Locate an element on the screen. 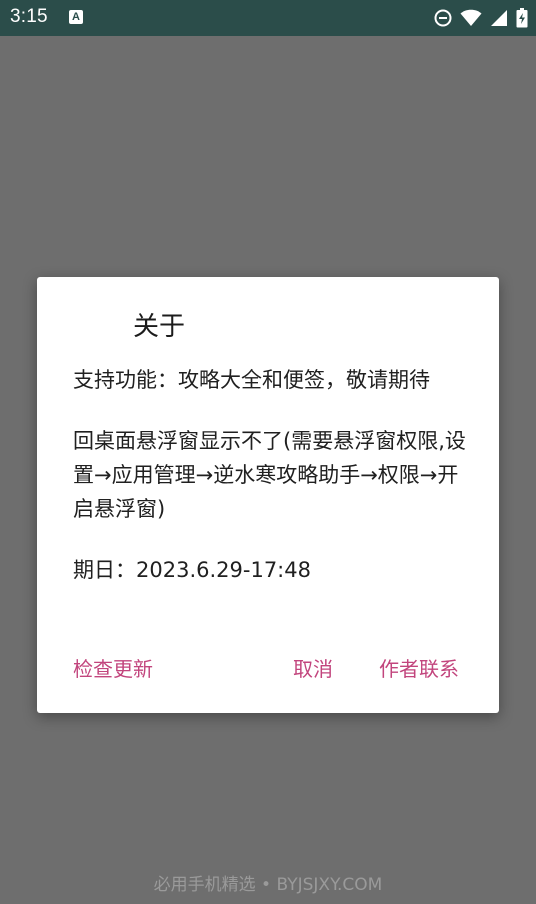 This screenshot has width=536, height=904. contact-author-button: 作者联系 is located at coordinates (419, 669).